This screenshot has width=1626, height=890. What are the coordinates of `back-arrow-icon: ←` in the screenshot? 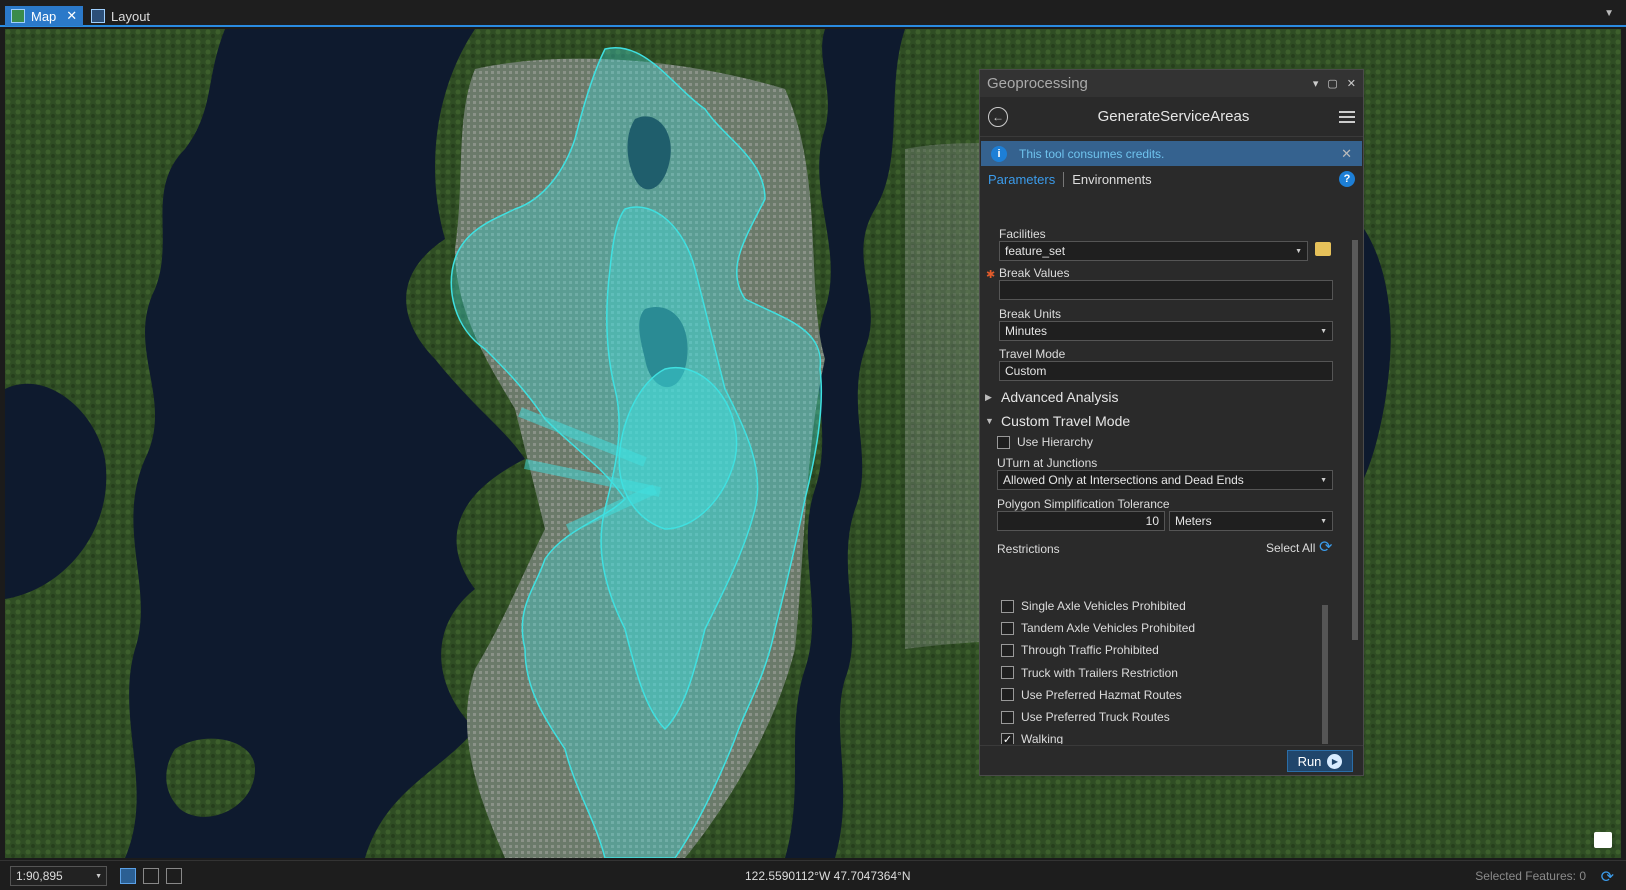 It's located at (998, 116).